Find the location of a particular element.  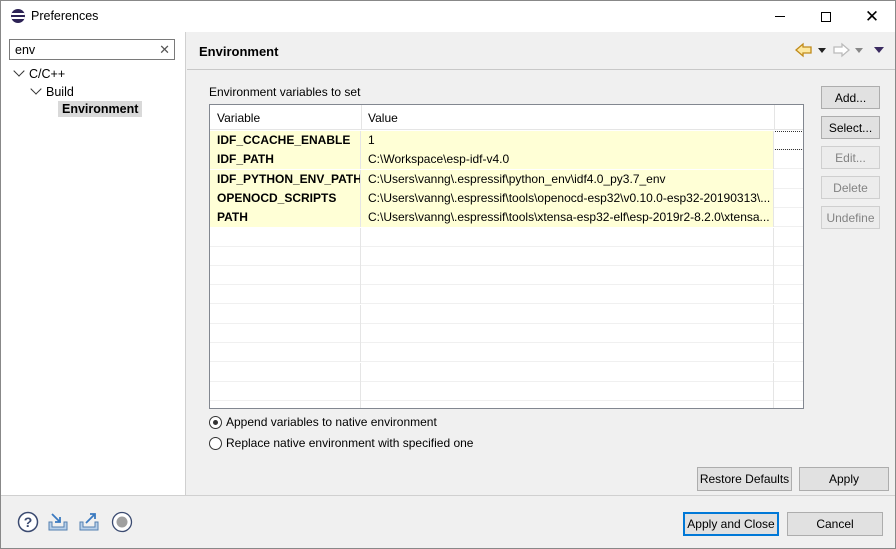

tree-item-label: Environment is located at coordinates (100, 109).